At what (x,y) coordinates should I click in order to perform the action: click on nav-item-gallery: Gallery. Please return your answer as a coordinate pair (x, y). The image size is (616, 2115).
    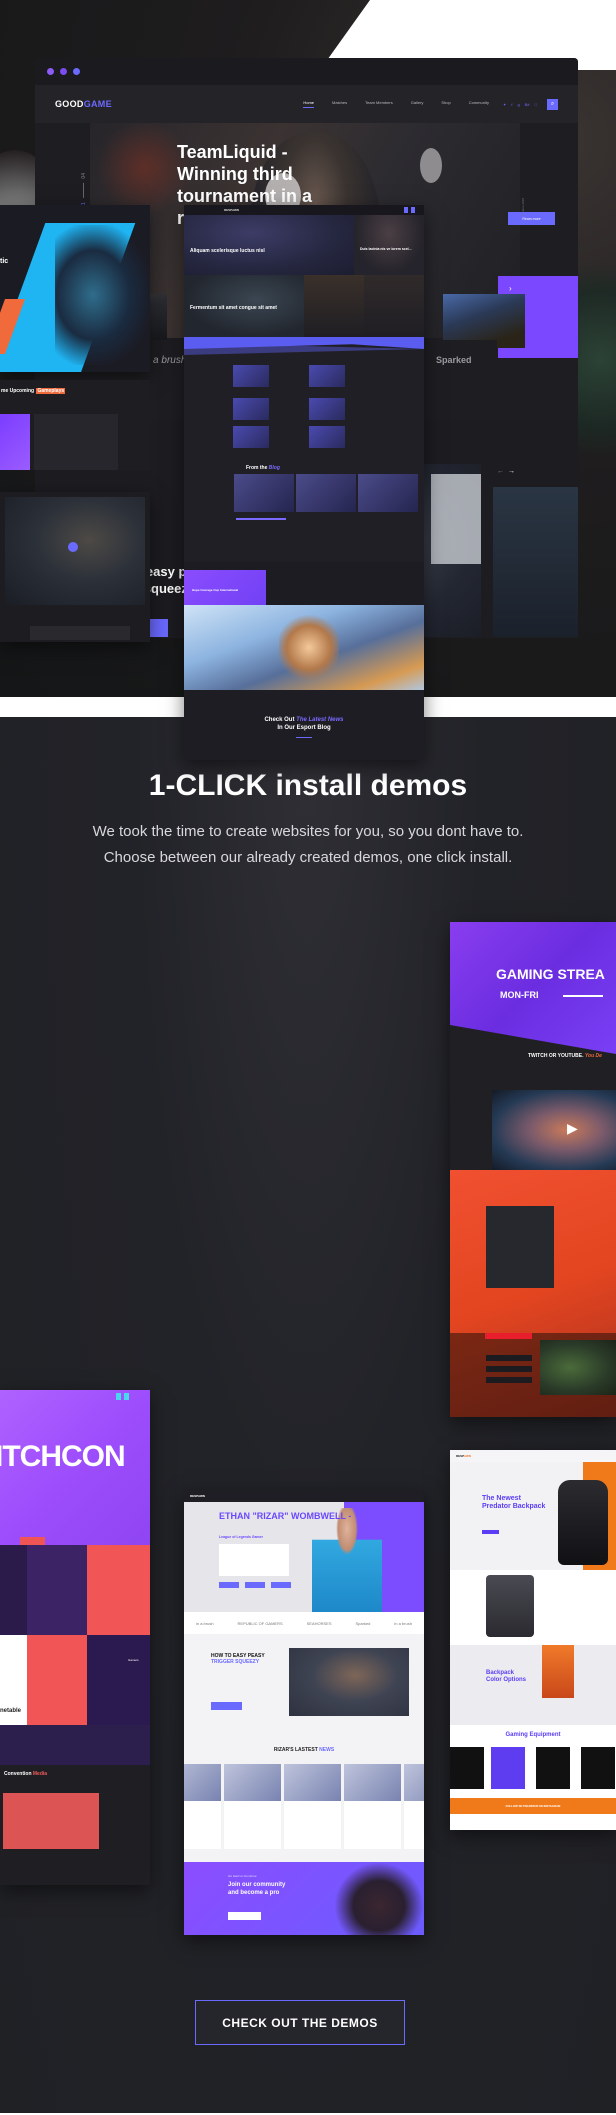
    Looking at the image, I should click on (417, 104).